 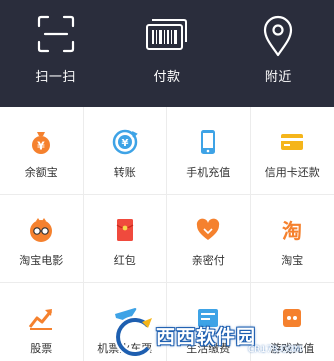 I want to click on grid-item-game-topup: 游戏充值, so click(x=292, y=322).